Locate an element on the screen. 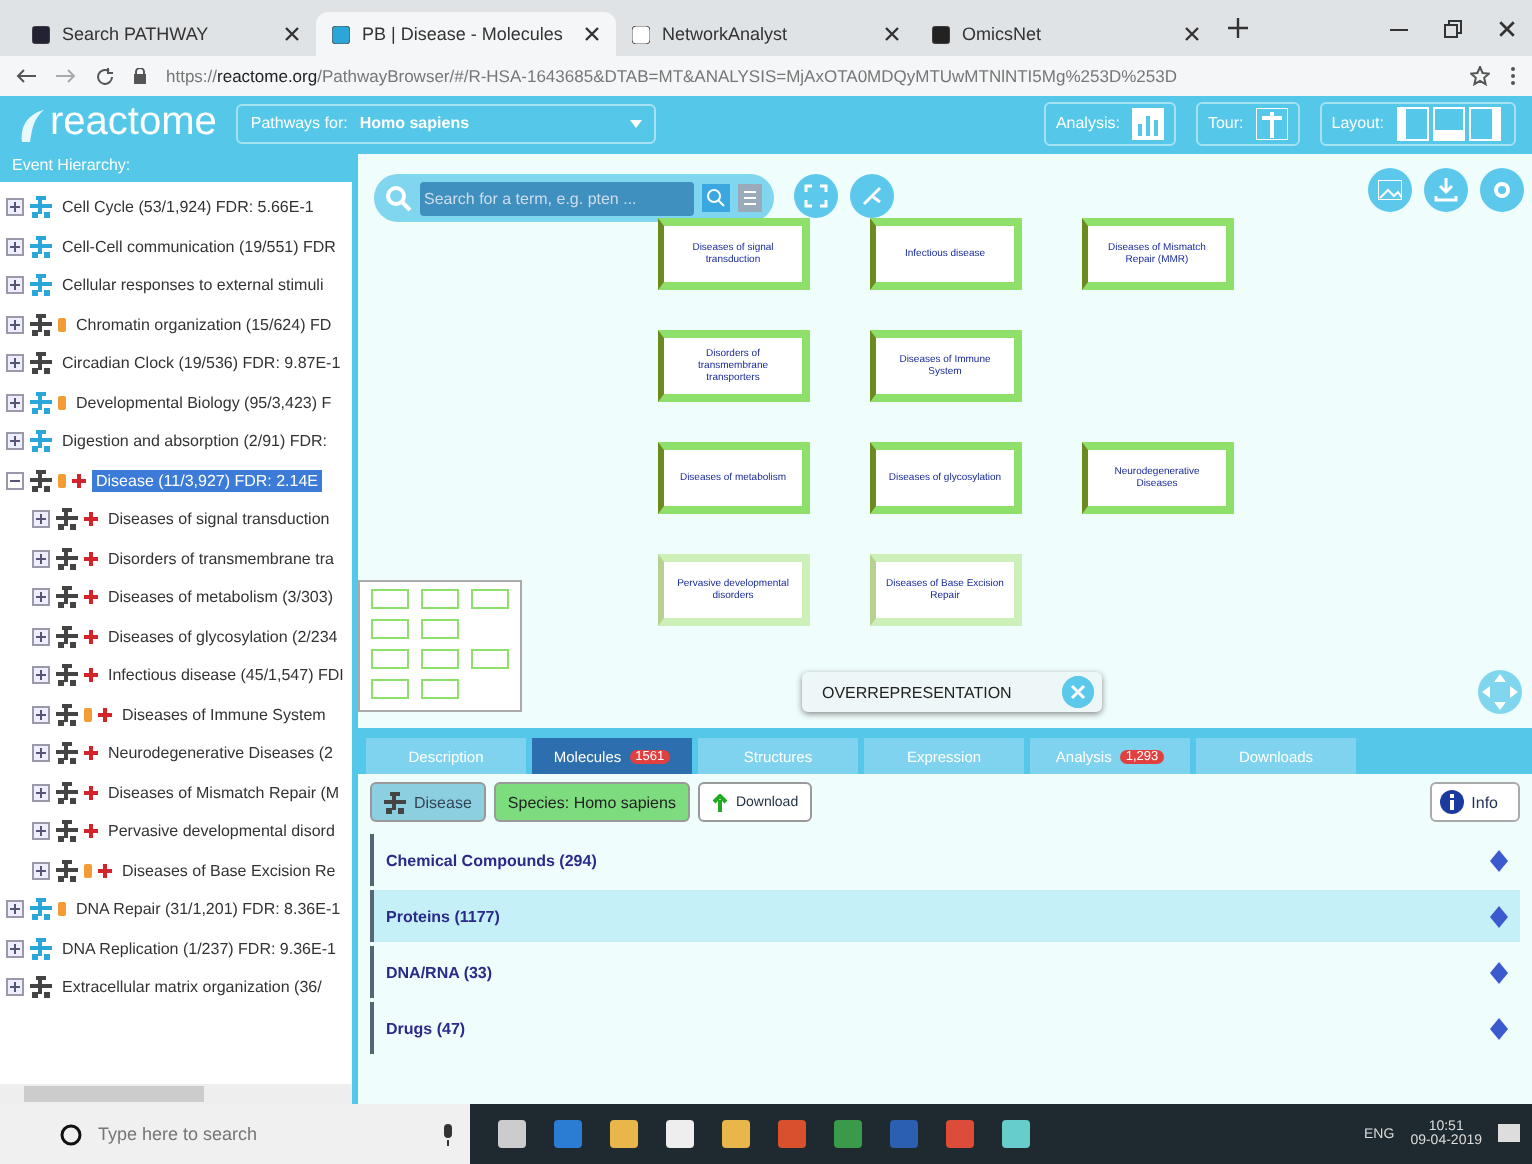  tree-item: Infectious disease (45/1,547) FDI is located at coordinates (226, 675).